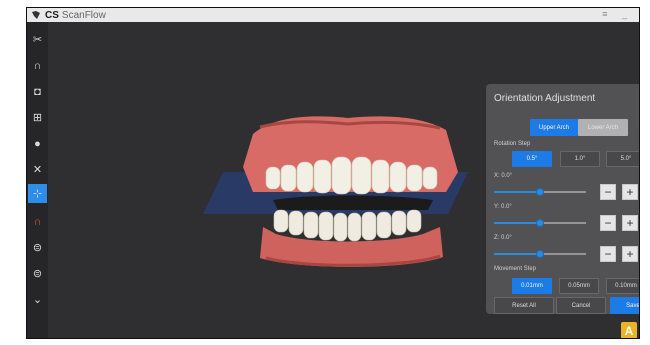 Image resolution: width=650 pixels, height=345 pixels. I want to click on window-controls: ≡ _, so click(617, 14).